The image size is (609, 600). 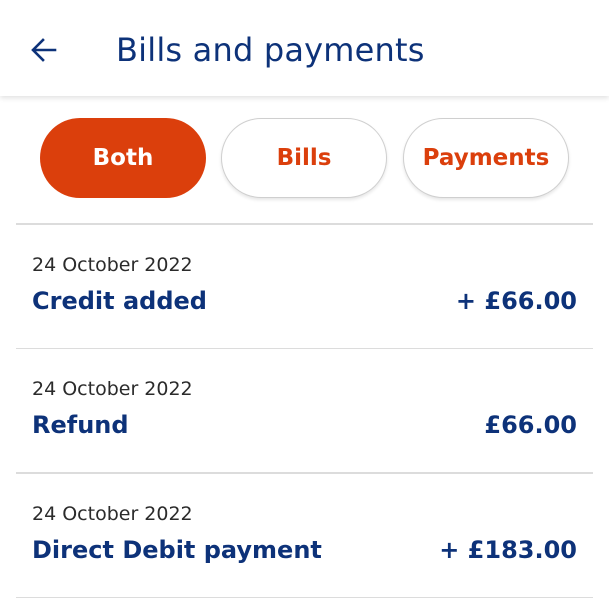 What do you see at coordinates (177, 549) in the screenshot?
I see `transaction-title: Direct Debit payment` at bounding box center [177, 549].